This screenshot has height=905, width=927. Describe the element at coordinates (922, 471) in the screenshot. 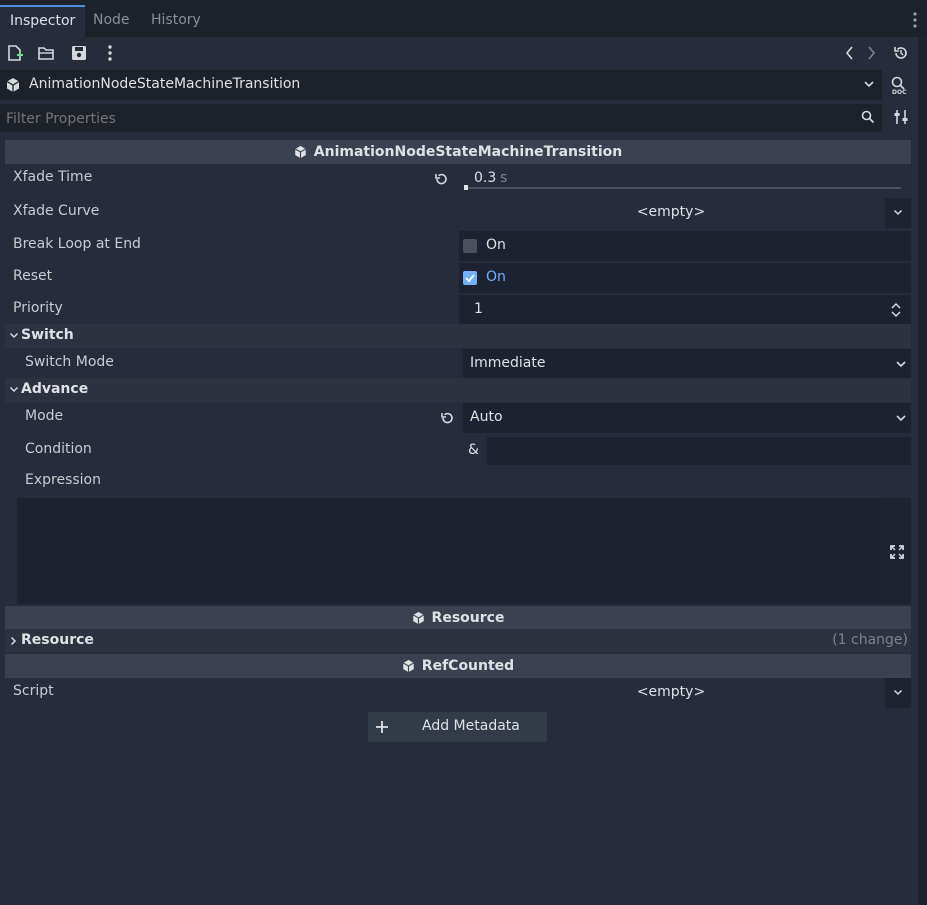

I see `scrollbar` at that location.